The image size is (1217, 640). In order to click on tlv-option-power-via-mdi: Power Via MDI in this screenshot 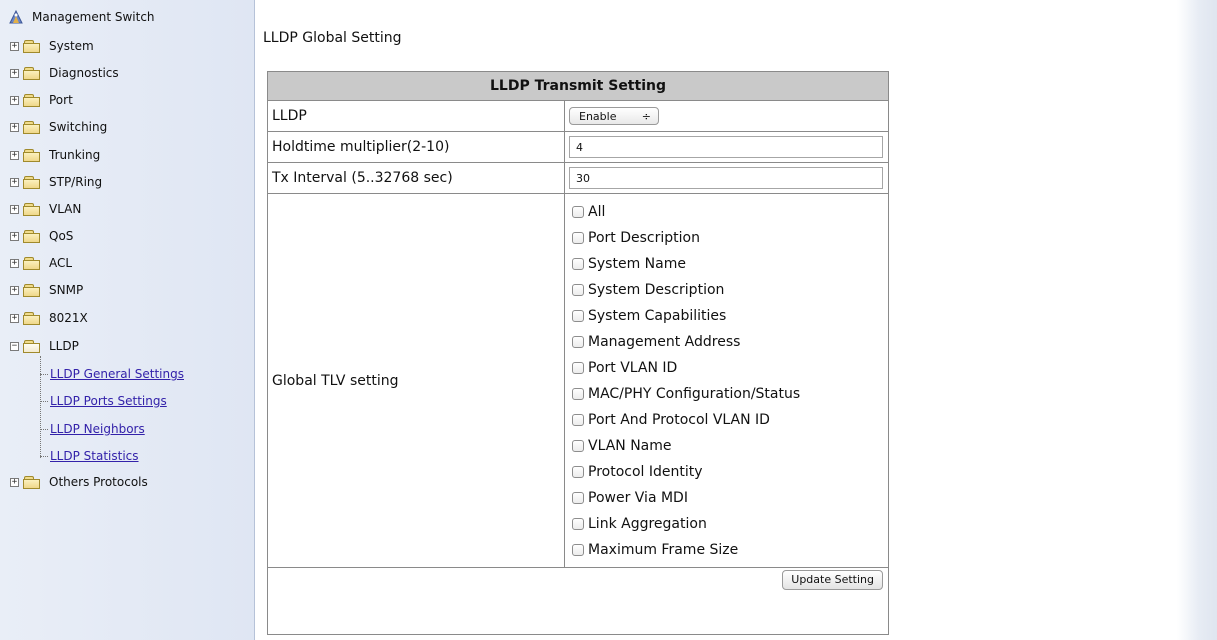, I will do `click(730, 498)`.